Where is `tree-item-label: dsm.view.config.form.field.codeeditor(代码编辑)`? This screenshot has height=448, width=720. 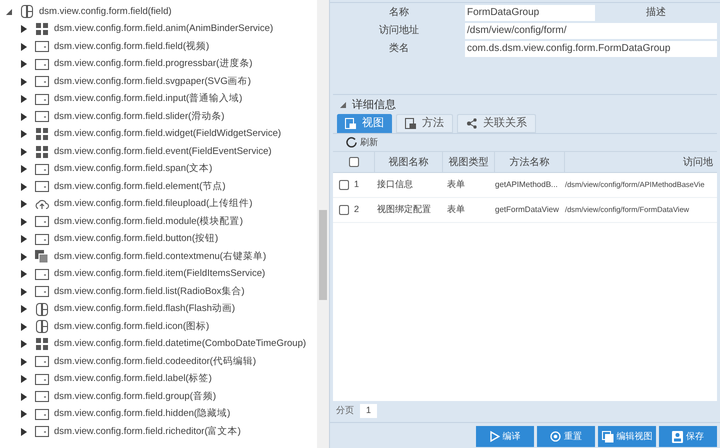 tree-item-label: dsm.view.config.form.field.codeeditor(代码编辑) is located at coordinates (155, 361).